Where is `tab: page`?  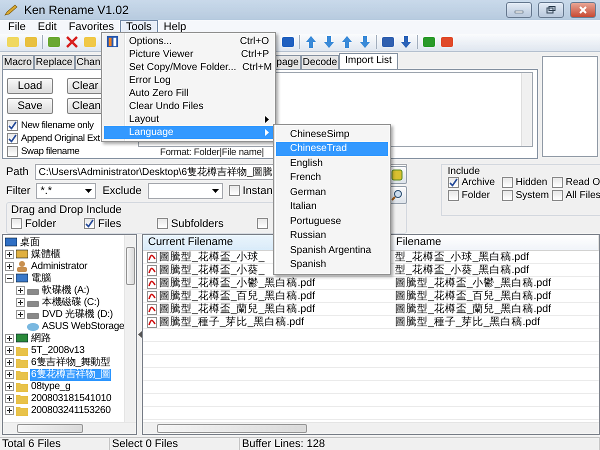
tab: page is located at coordinates (287, 61).